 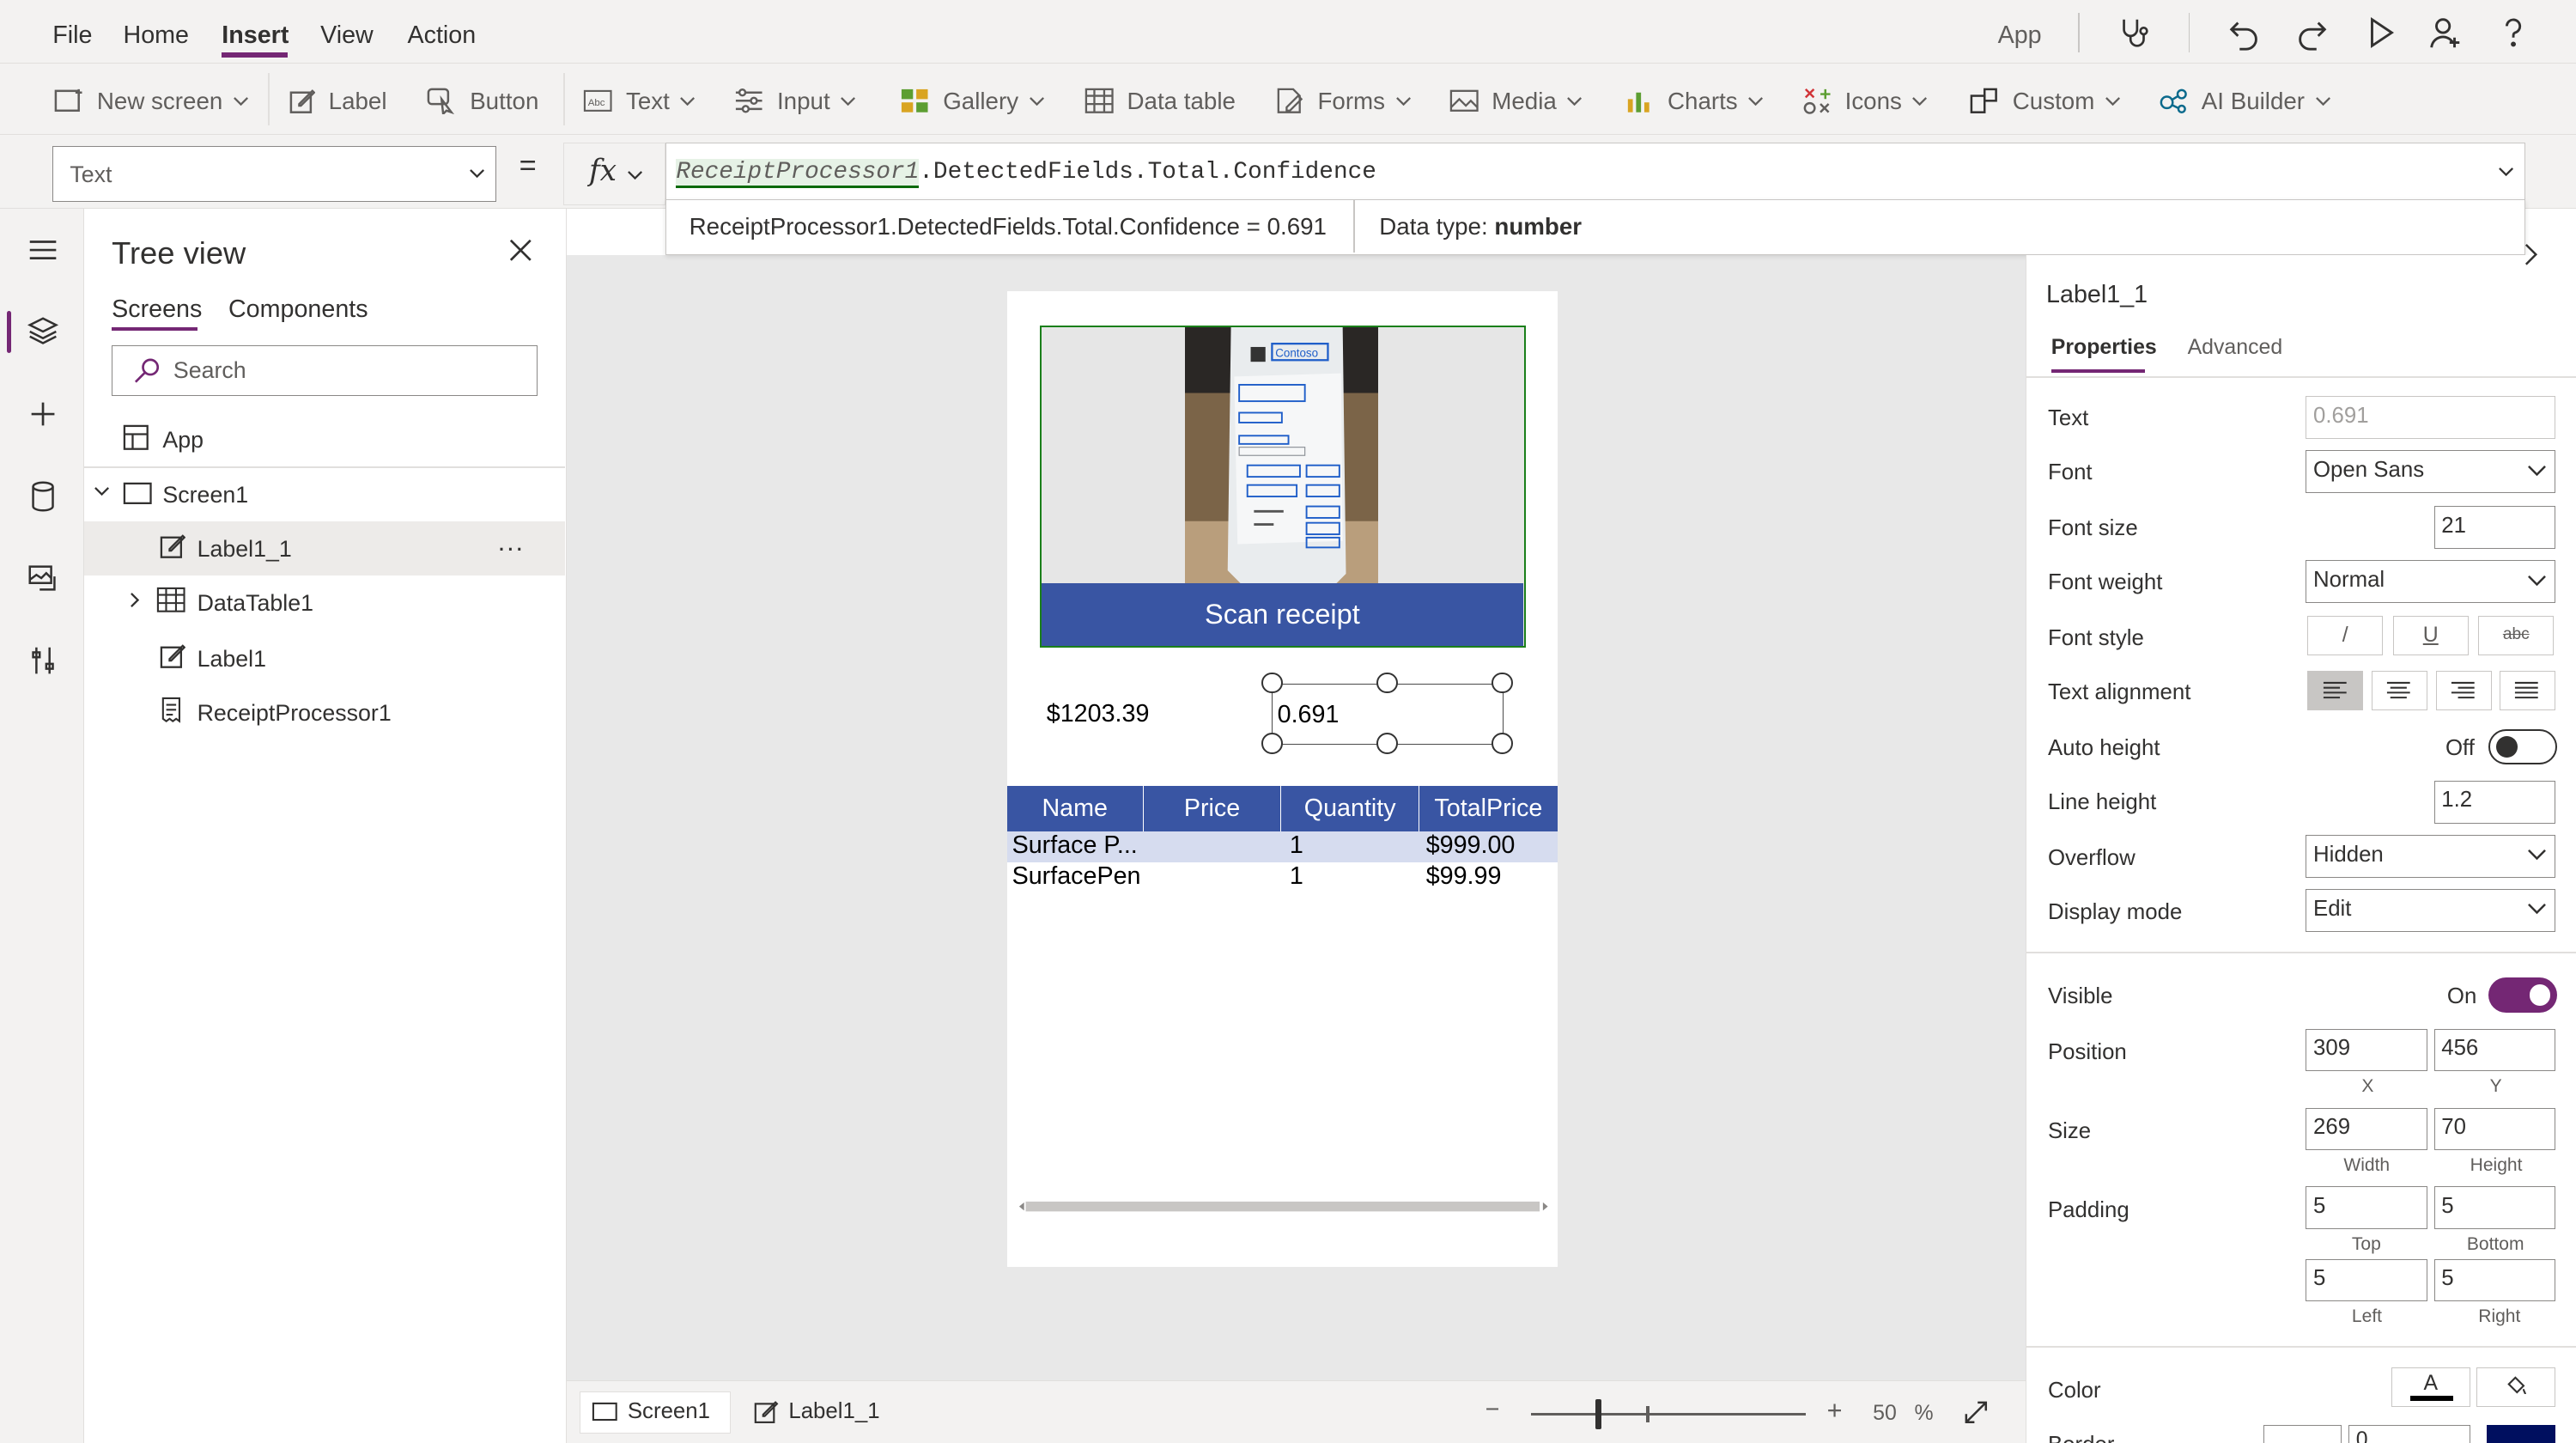 I want to click on app-checker-label: App, so click(x=2020, y=35).